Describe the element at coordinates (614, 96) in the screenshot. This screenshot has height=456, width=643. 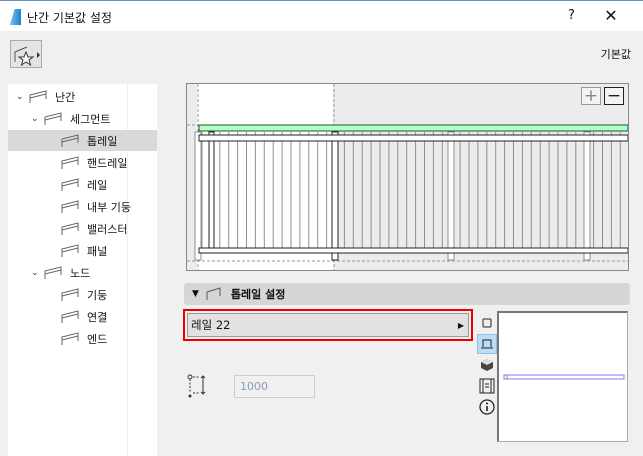
I see `zoom-out-button: −` at that location.